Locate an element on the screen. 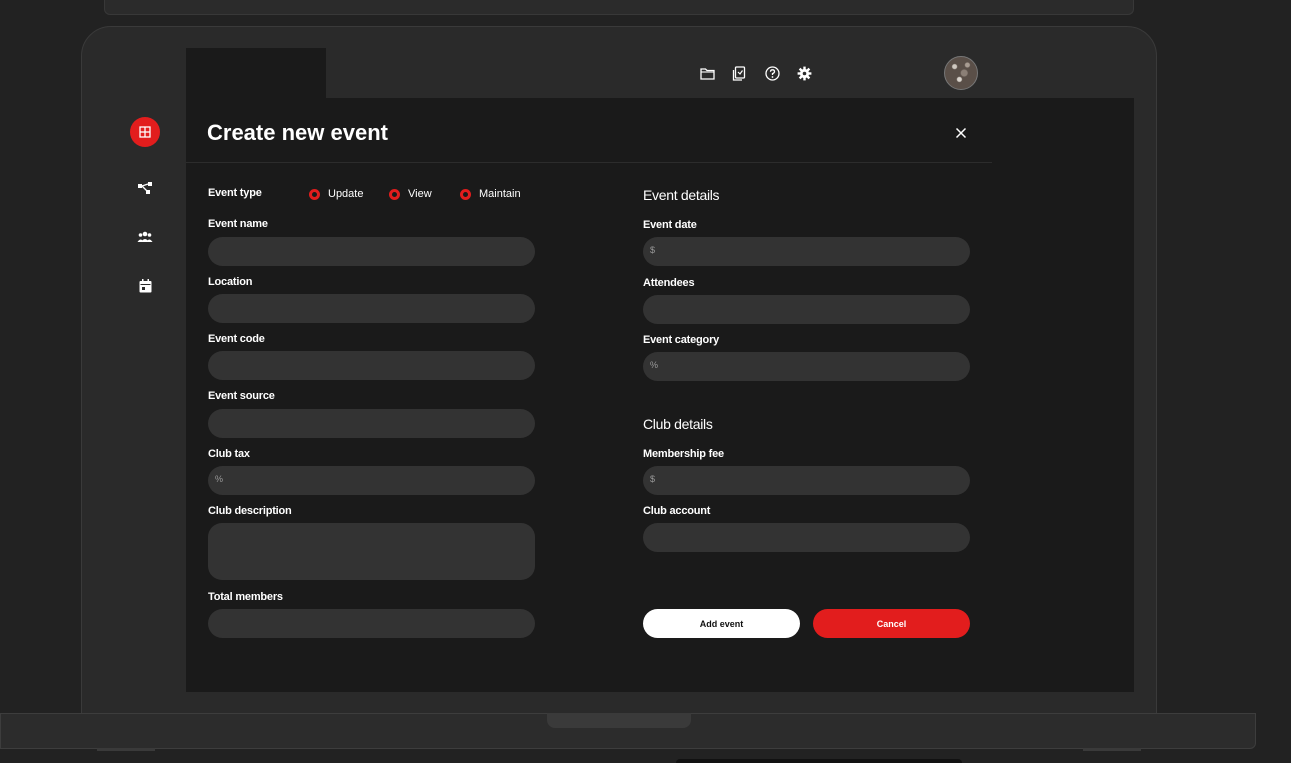 This screenshot has height=763, width=1291. laptop-notch is located at coordinates (619, 720).